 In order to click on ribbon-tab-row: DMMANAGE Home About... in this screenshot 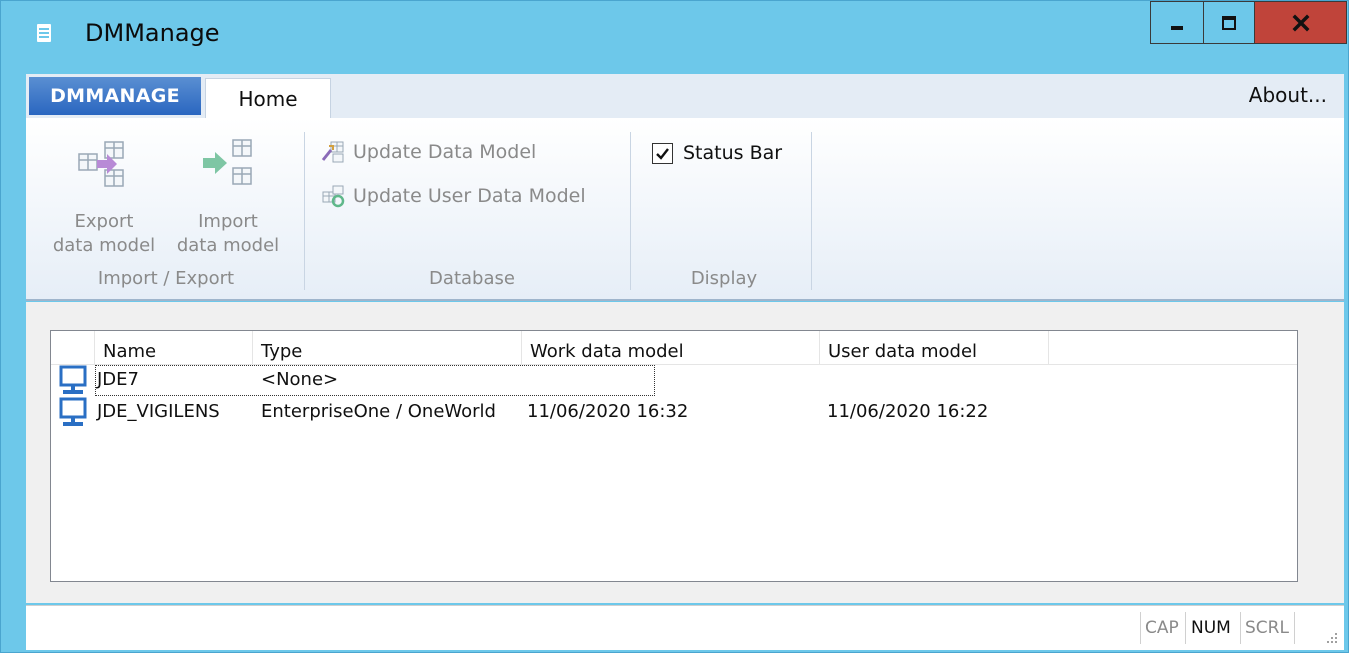, I will do `click(685, 96)`.